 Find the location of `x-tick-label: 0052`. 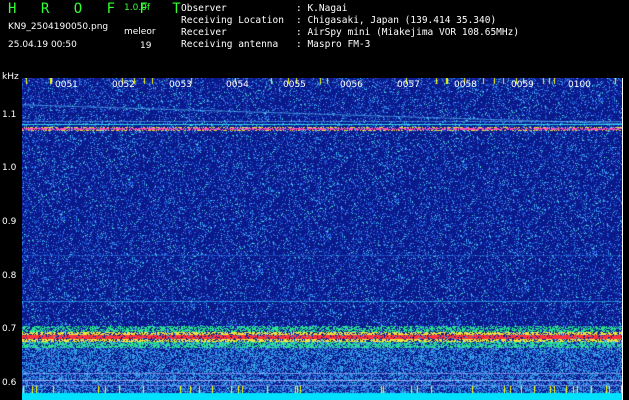

x-tick-label: 0052 is located at coordinates (123, 85).